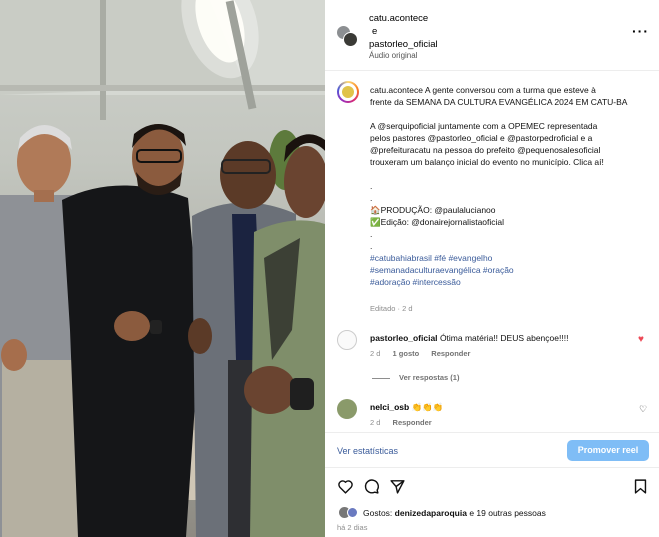  What do you see at coordinates (393, 55) in the screenshot?
I see `audio-label: Áudio original` at bounding box center [393, 55].